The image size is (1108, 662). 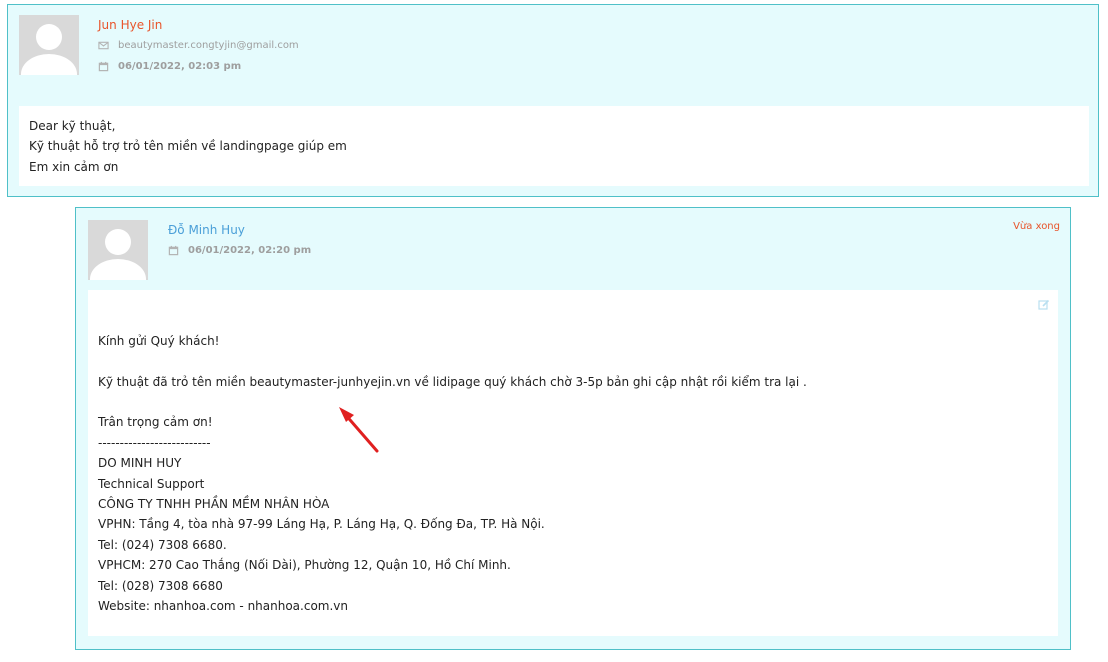 I want to click on customer-date: 06/01/2022, 02:03 pm, so click(x=169, y=66).